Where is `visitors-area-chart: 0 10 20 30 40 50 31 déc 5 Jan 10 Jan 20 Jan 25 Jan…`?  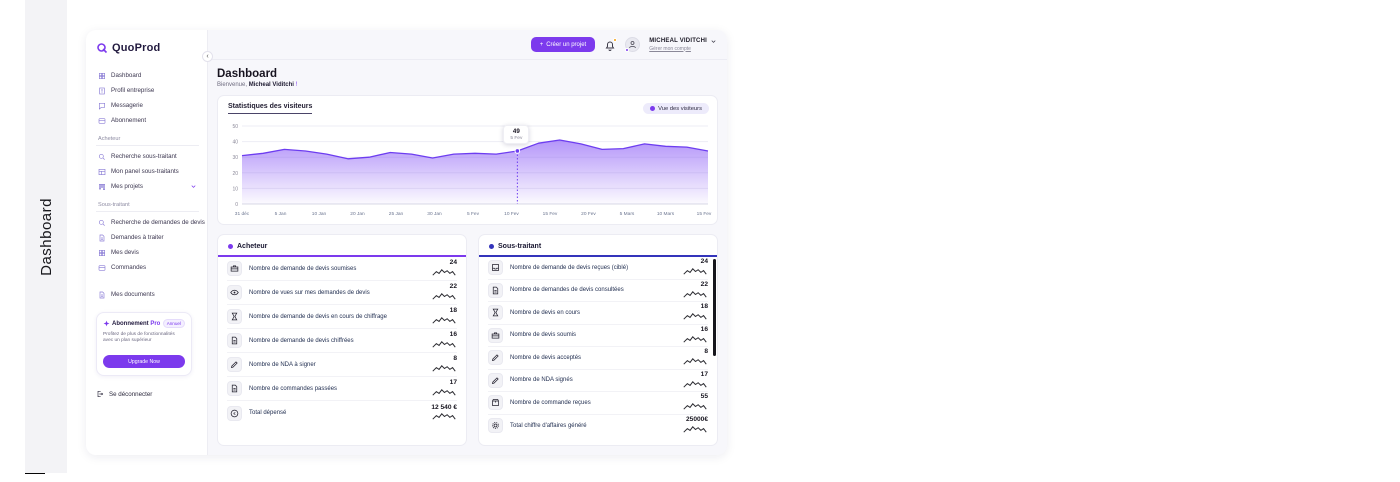
visitors-area-chart: 0 10 20 30 40 50 31 déc 5 Jan 10 Jan 20 Jan 25 Jan… is located at coordinates (468, 172).